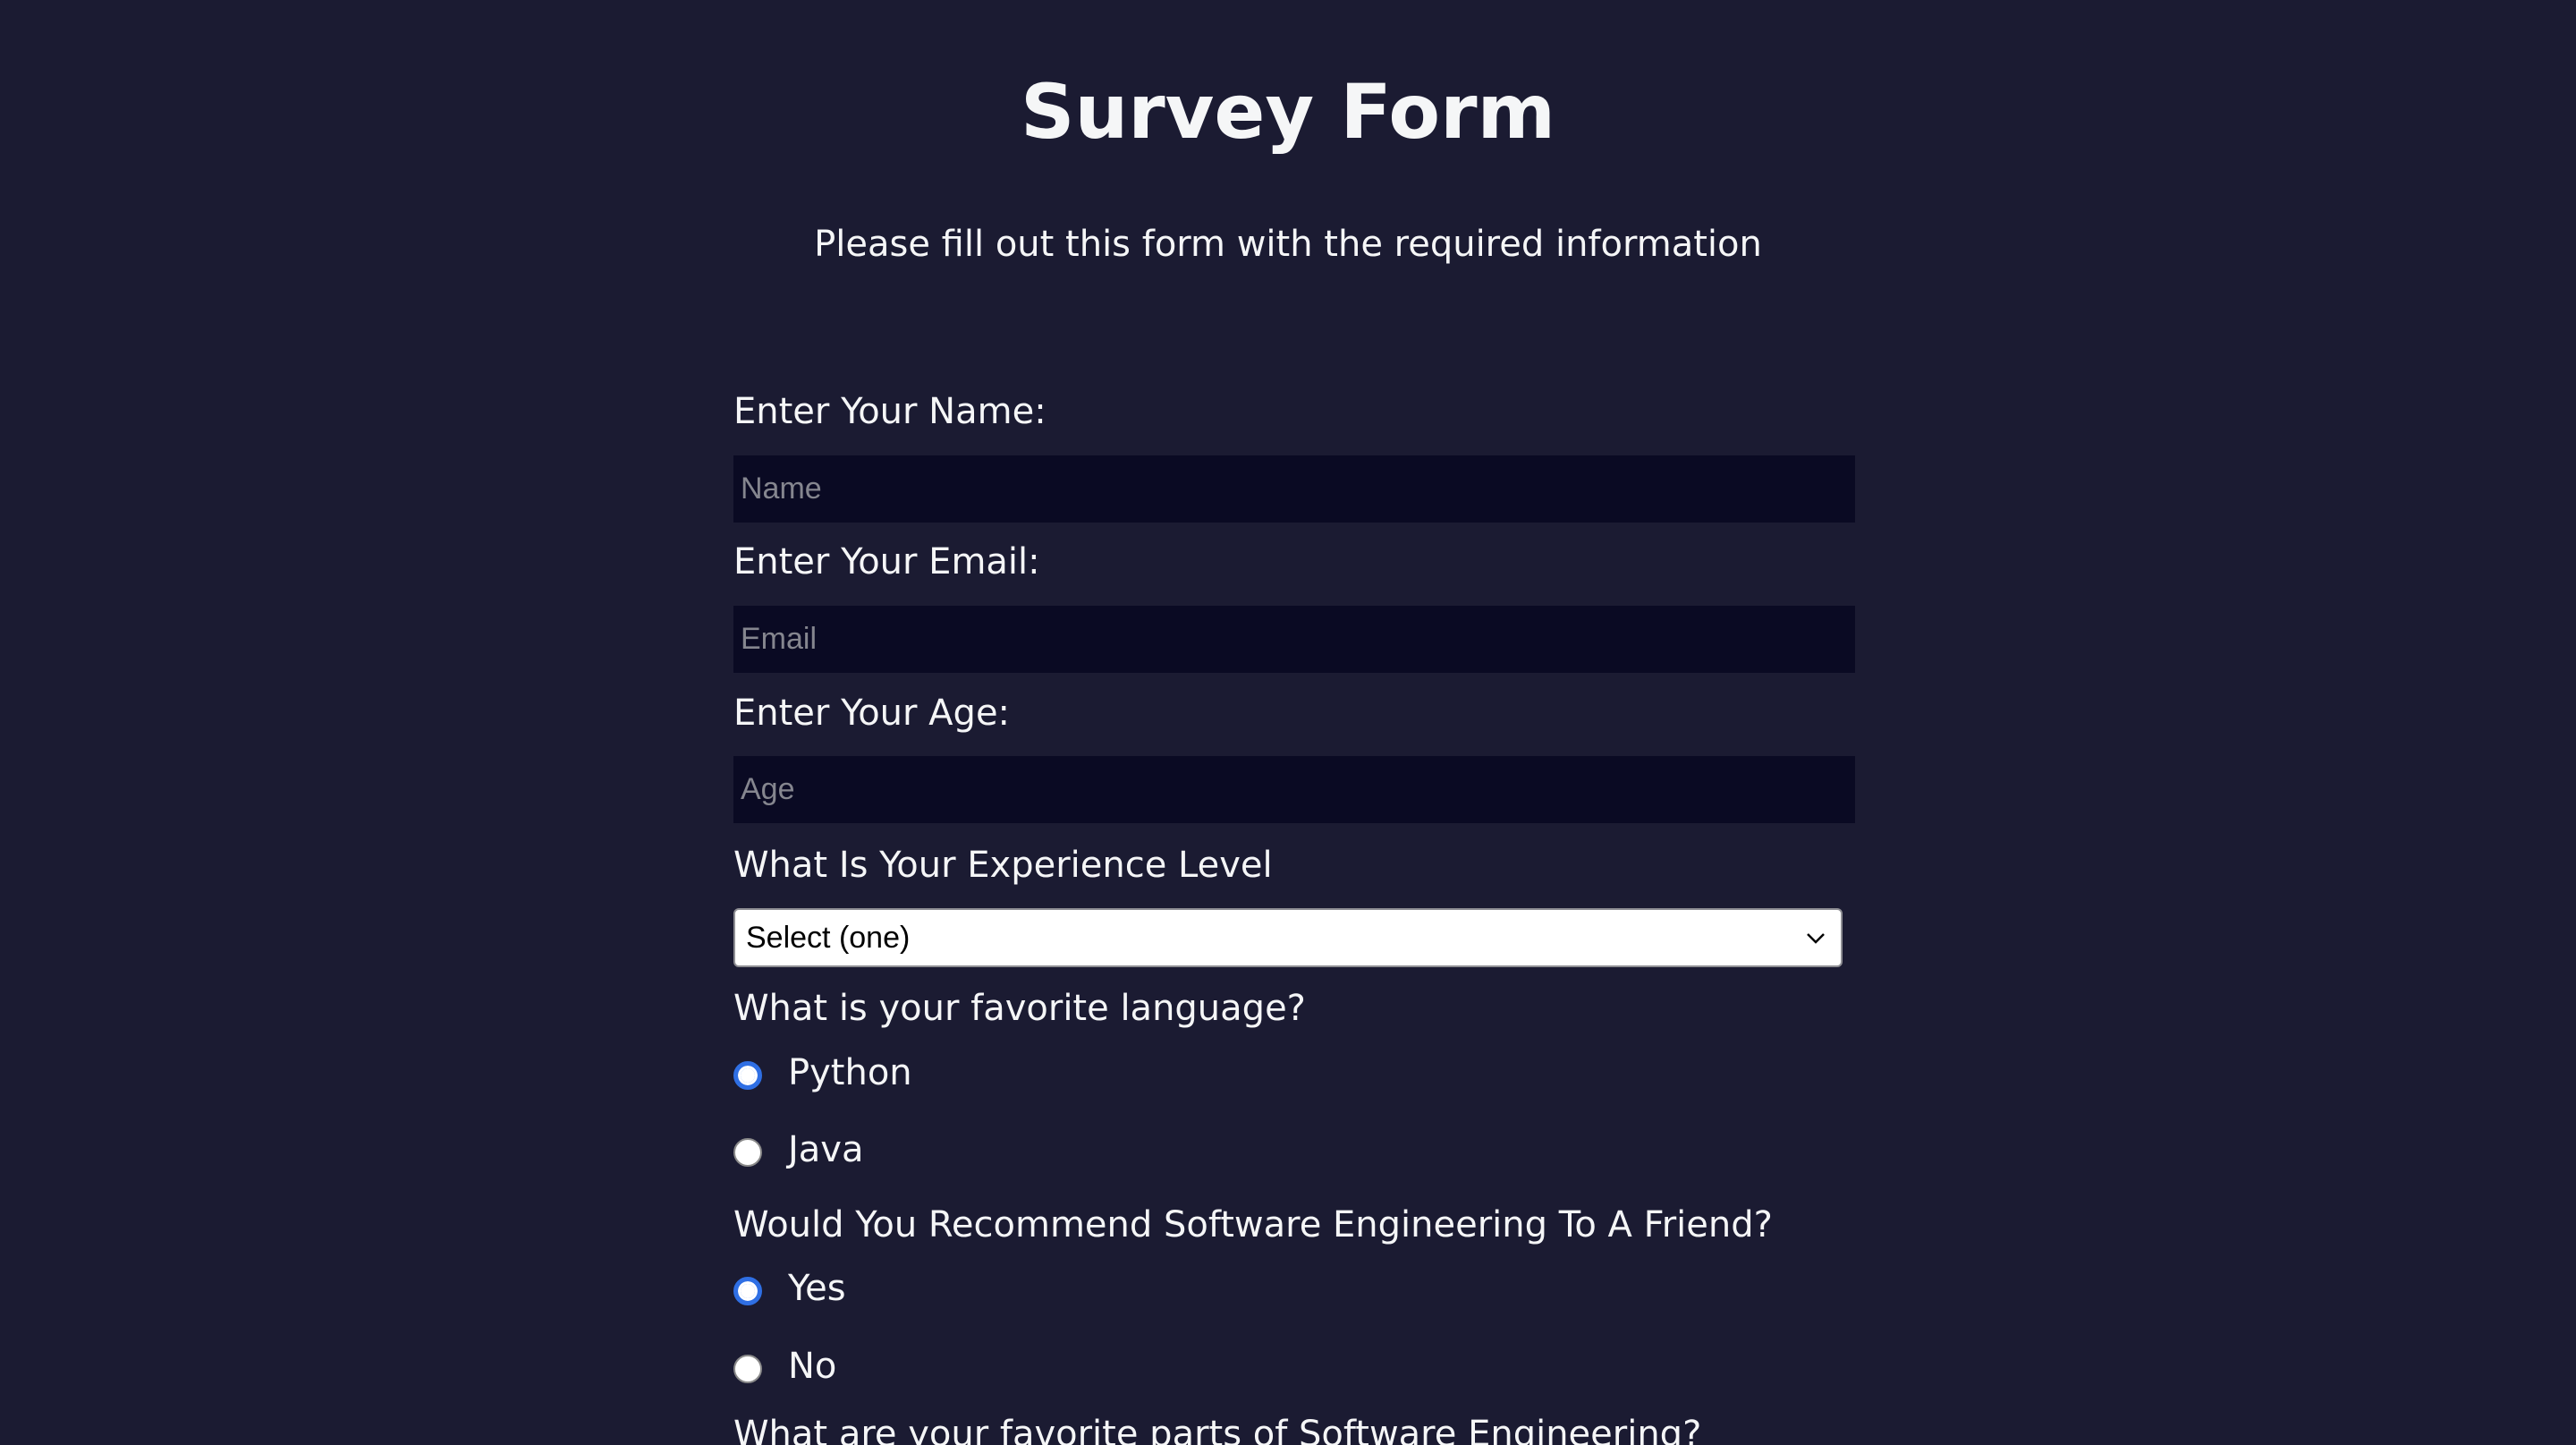 The width and height of the screenshot is (2576, 1445). I want to click on email-label: Enter Your Email:, so click(886, 562).